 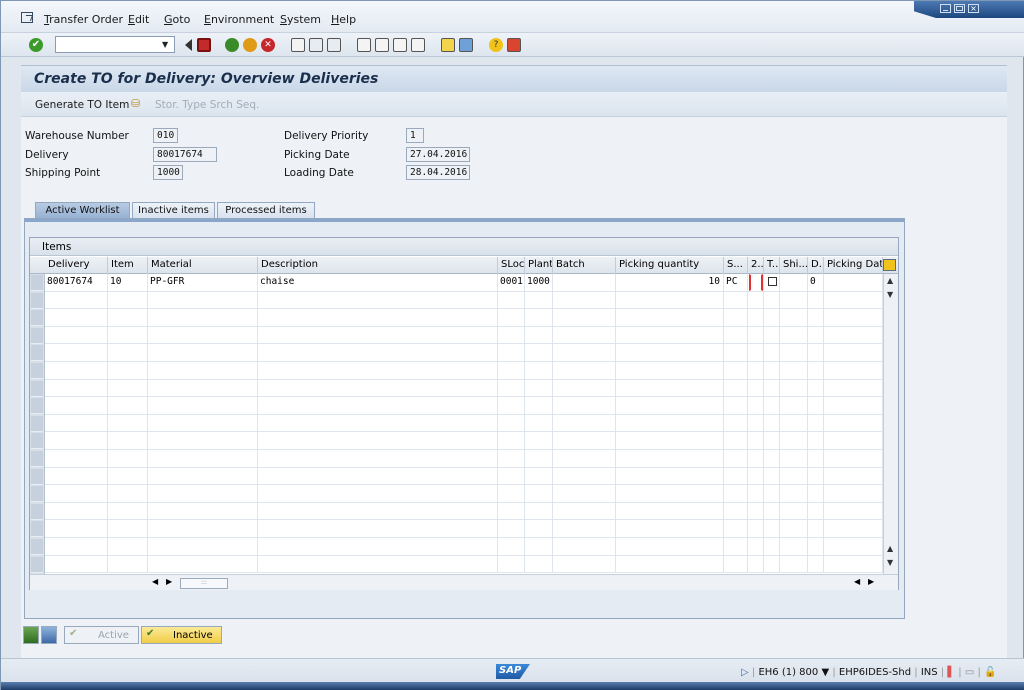 What do you see at coordinates (969, 672) in the screenshot?
I see `layout-icon: ▭` at bounding box center [969, 672].